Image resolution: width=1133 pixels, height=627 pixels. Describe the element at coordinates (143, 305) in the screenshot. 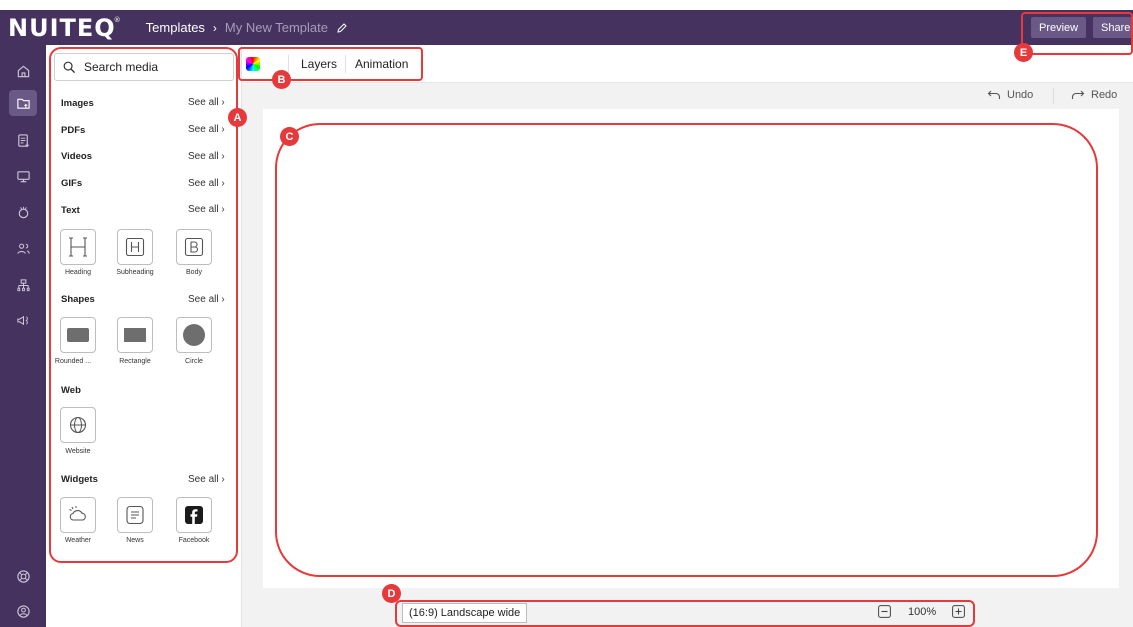

I see `callout-a-box` at that location.